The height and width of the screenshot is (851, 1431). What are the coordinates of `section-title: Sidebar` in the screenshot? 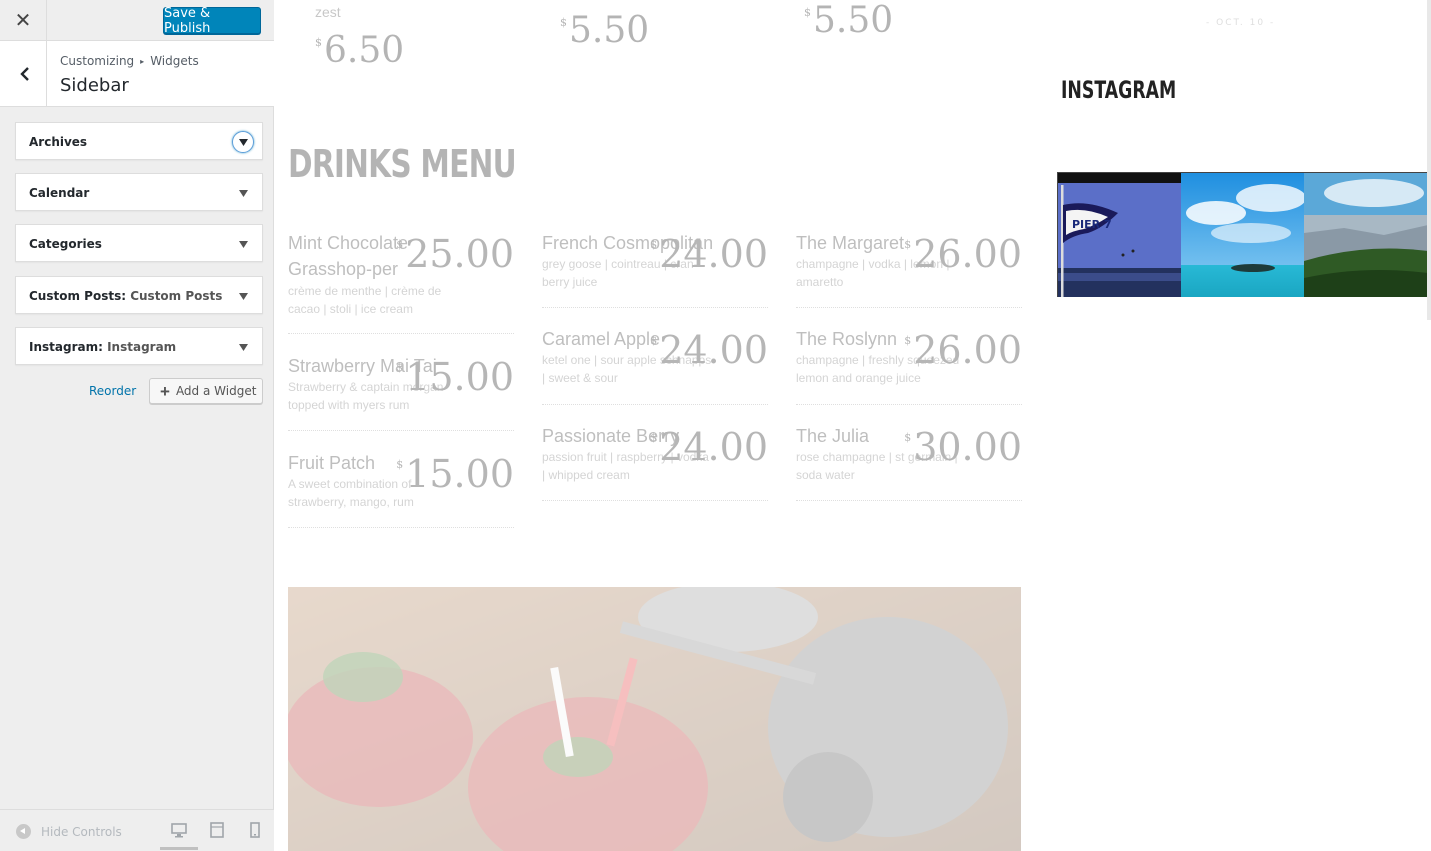 It's located at (94, 85).